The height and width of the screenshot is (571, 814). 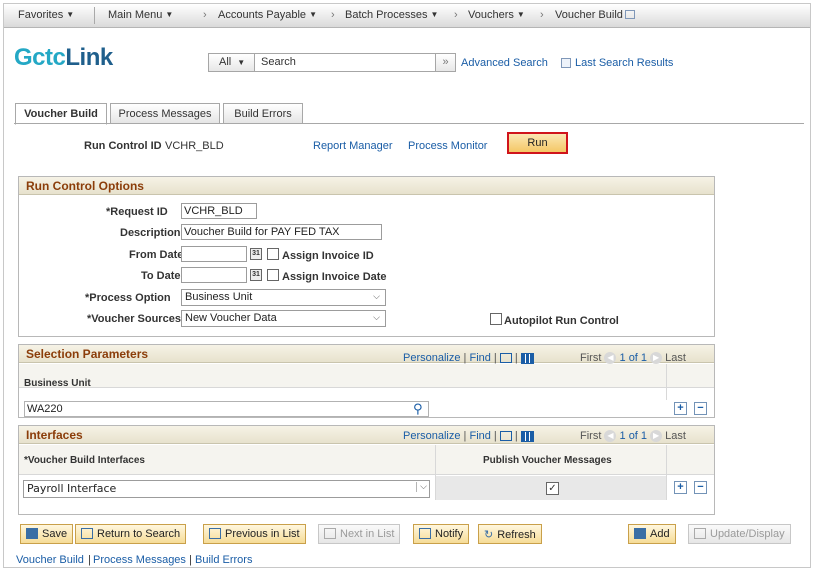 What do you see at coordinates (633, 436) in the screenshot?
I see `interfaces-pager: First ◀ 1 of 1 ▶ Last` at bounding box center [633, 436].